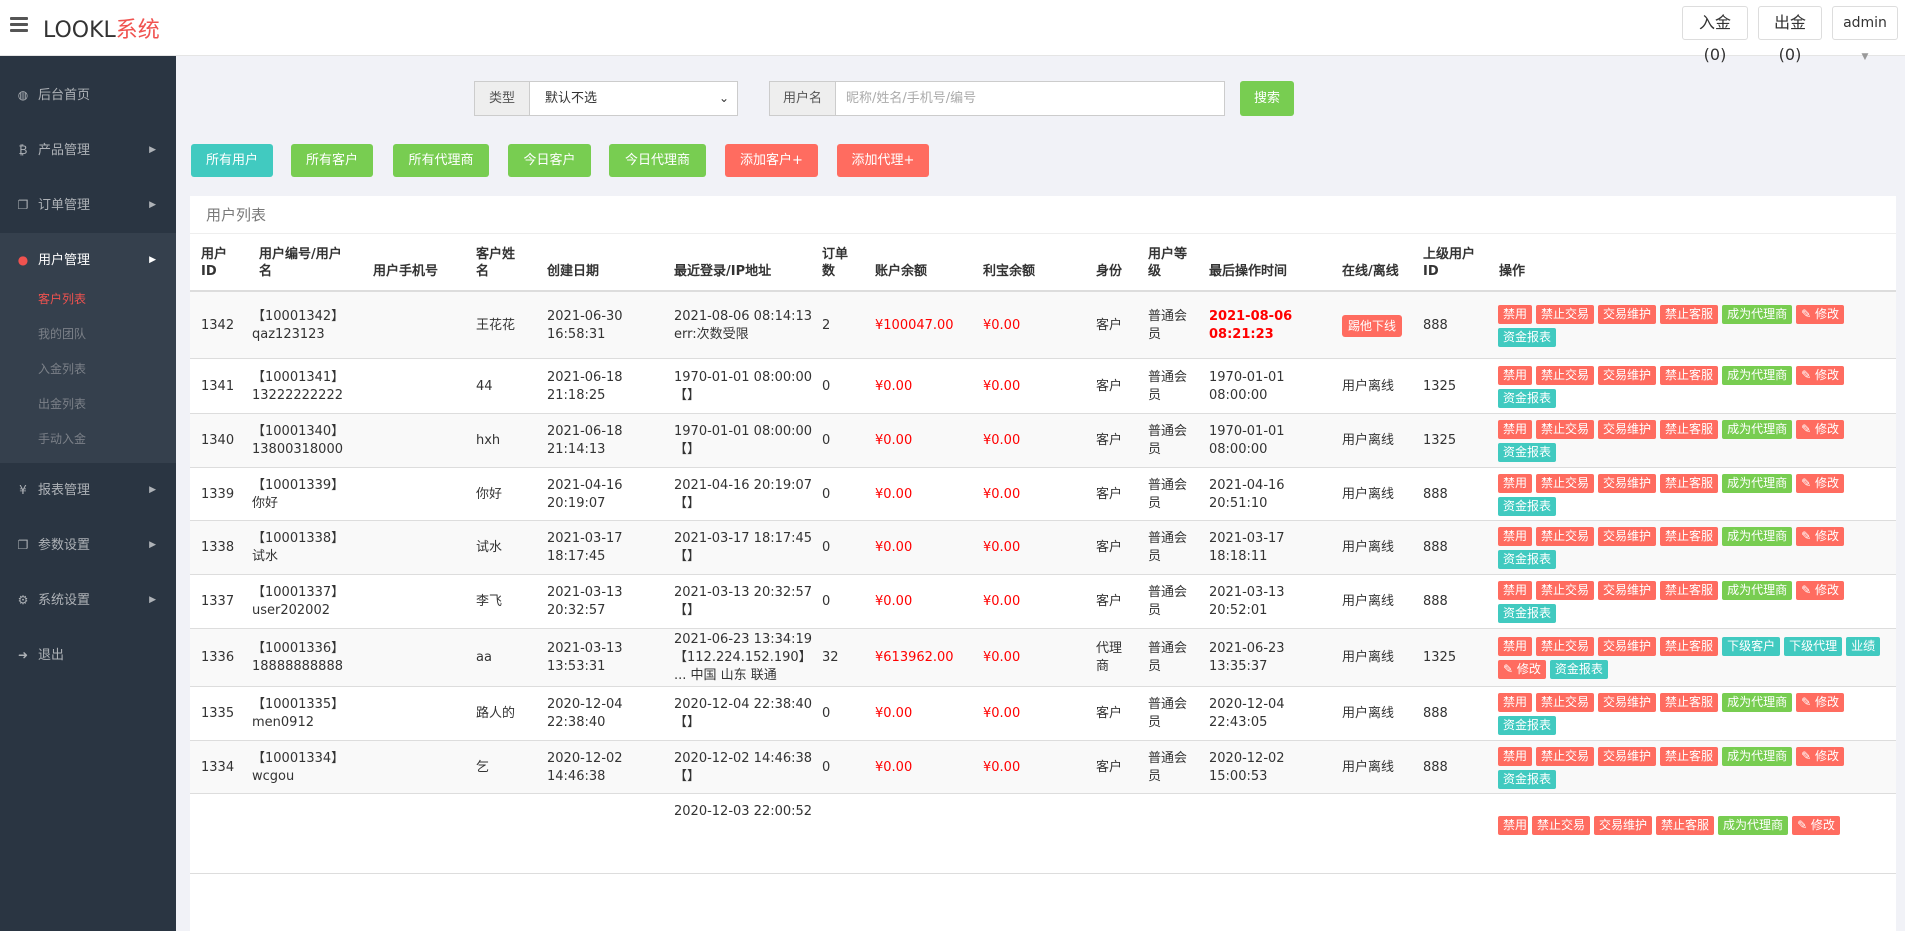 The width and height of the screenshot is (1905, 931). Describe the element at coordinates (1865, 34) in the screenshot. I see `admin-dropdown: admin ▼` at that location.